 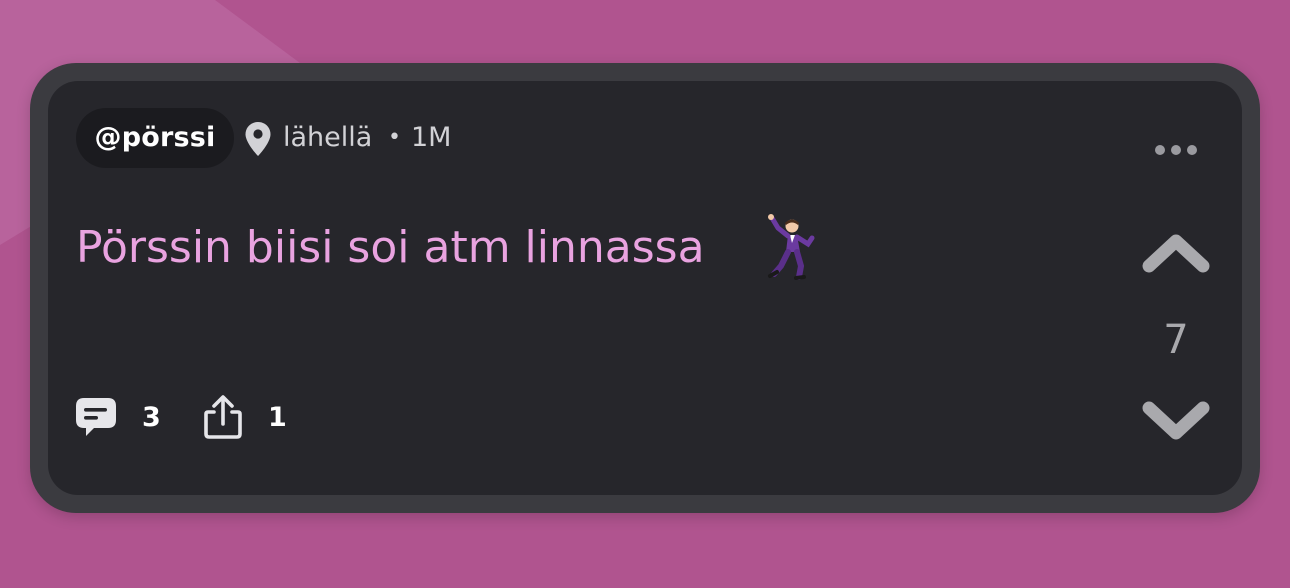 What do you see at coordinates (155, 138) in the screenshot?
I see `username-badge: @pörssi` at bounding box center [155, 138].